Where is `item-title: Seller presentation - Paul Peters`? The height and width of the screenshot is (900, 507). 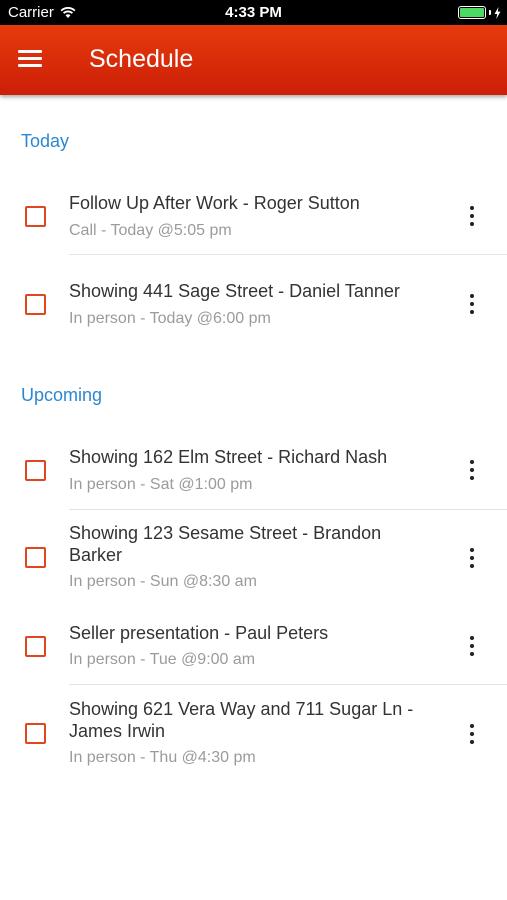
item-title: Seller presentation - Paul Peters is located at coordinates (199, 633).